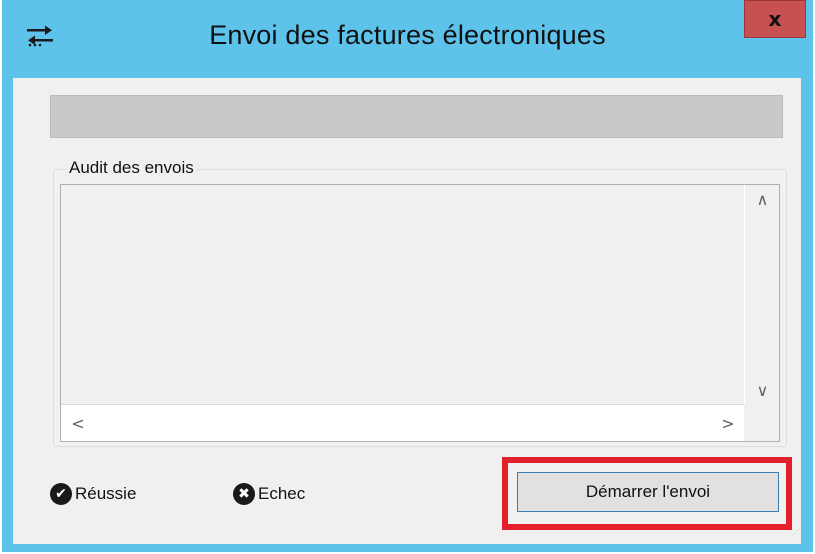 The image size is (815, 554). What do you see at coordinates (416, 116) in the screenshot?
I see `progress-bar` at bounding box center [416, 116].